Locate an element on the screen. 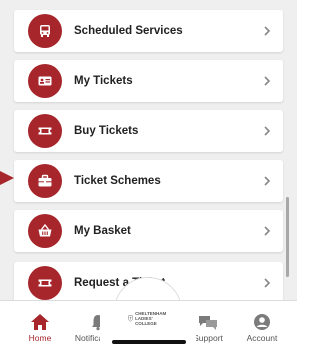 The width and height of the screenshot is (320, 345). college-logo: CHELTENHAM LADIES' COLLEGE is located at coordinates (150, 318).